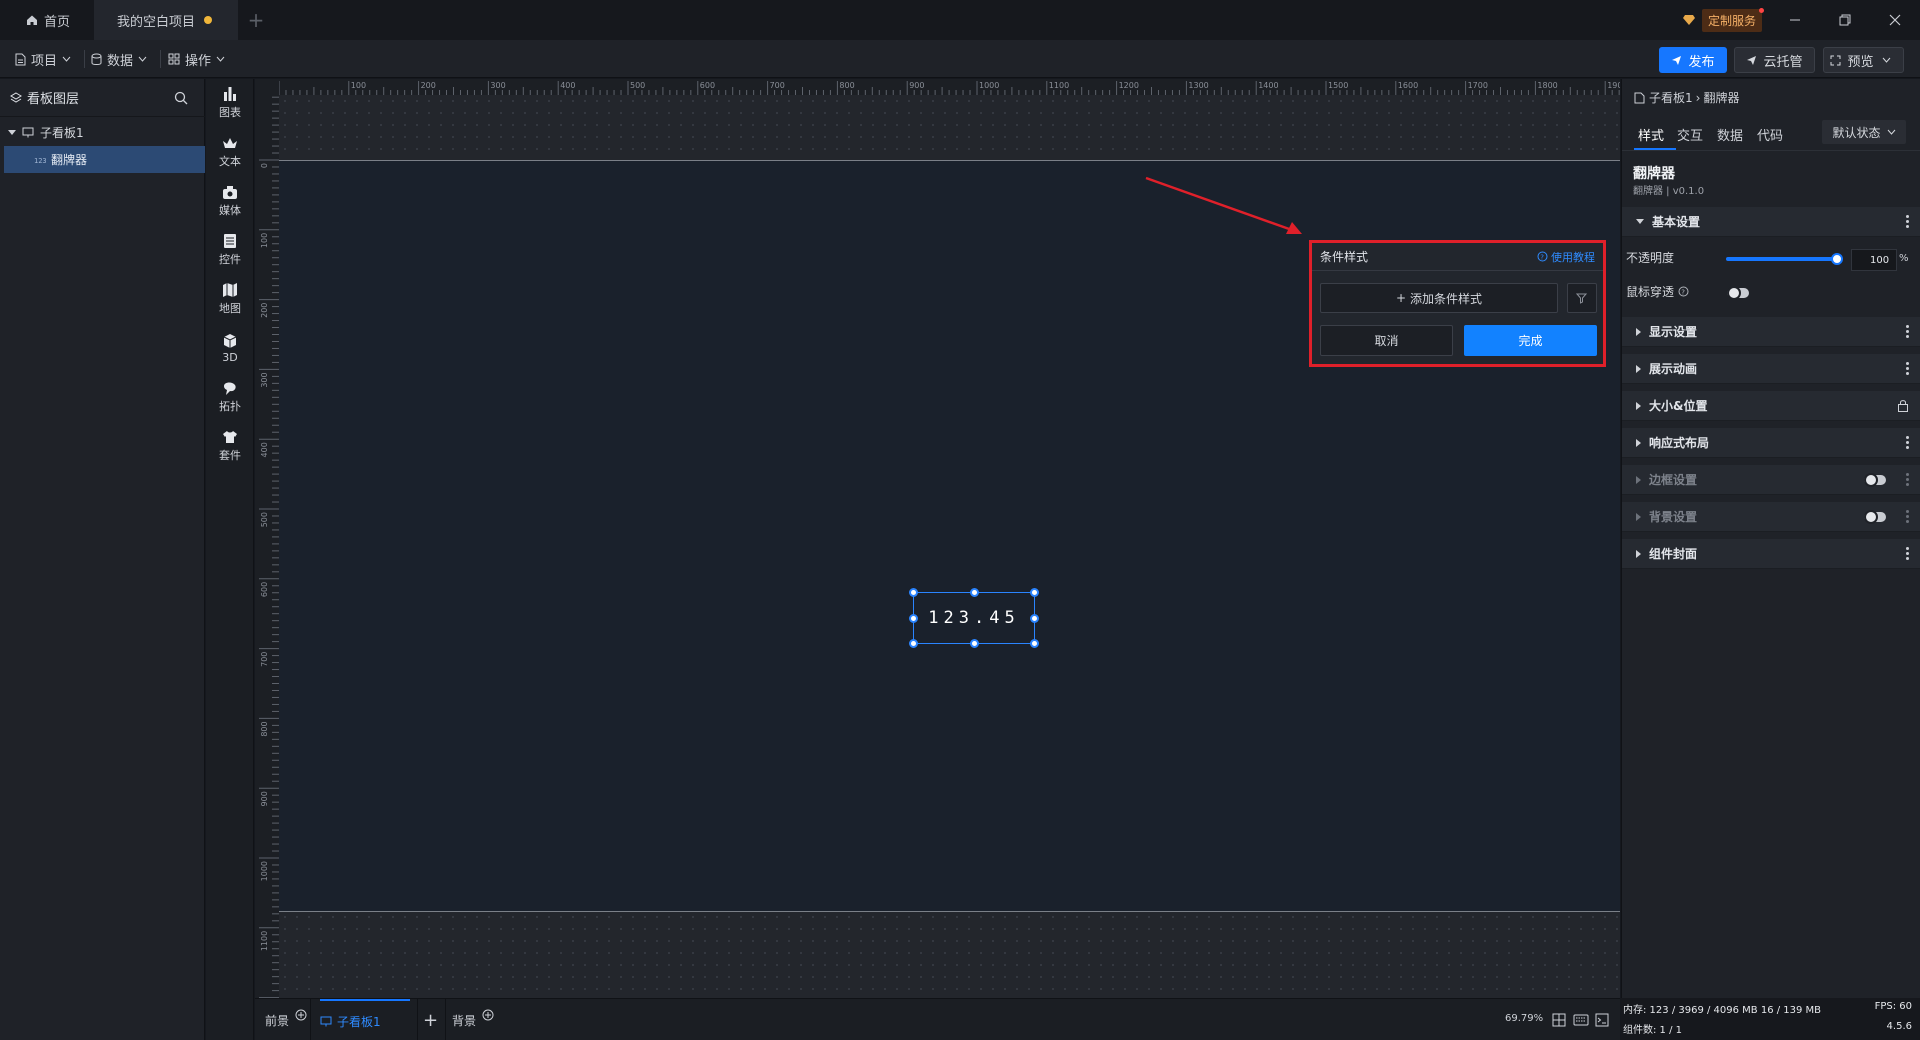  What do you see at coordinates (1771, 443) in the screenshot?
I see `section-responsive: 响应式布局` at bounding box center [1771, 443].